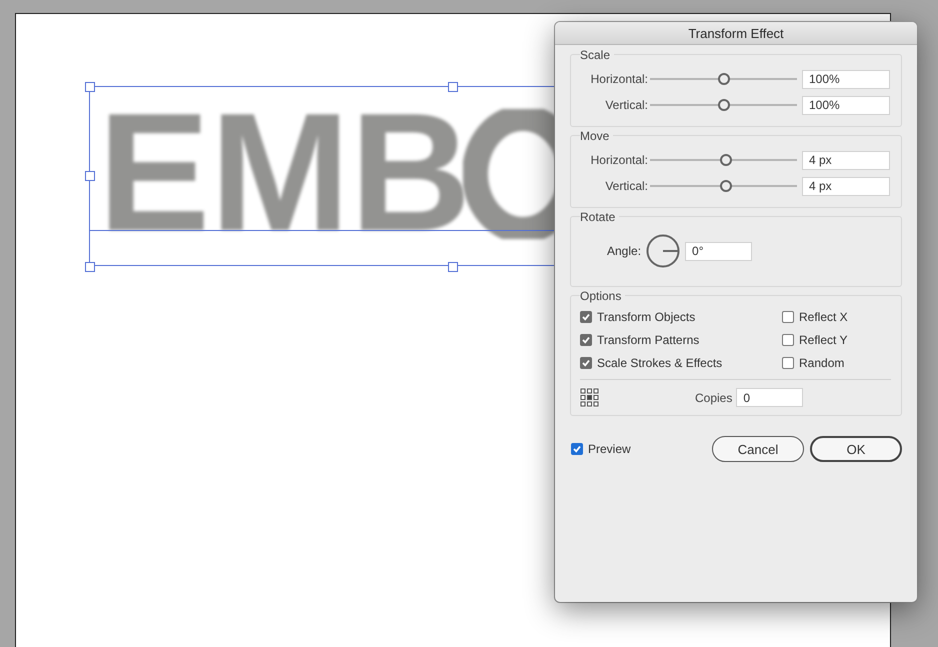 The image size is (938, 647). Describe the element at coordinates (681, 340) in the screenshot. I see `checkbox: Transform Patterns` at that location.